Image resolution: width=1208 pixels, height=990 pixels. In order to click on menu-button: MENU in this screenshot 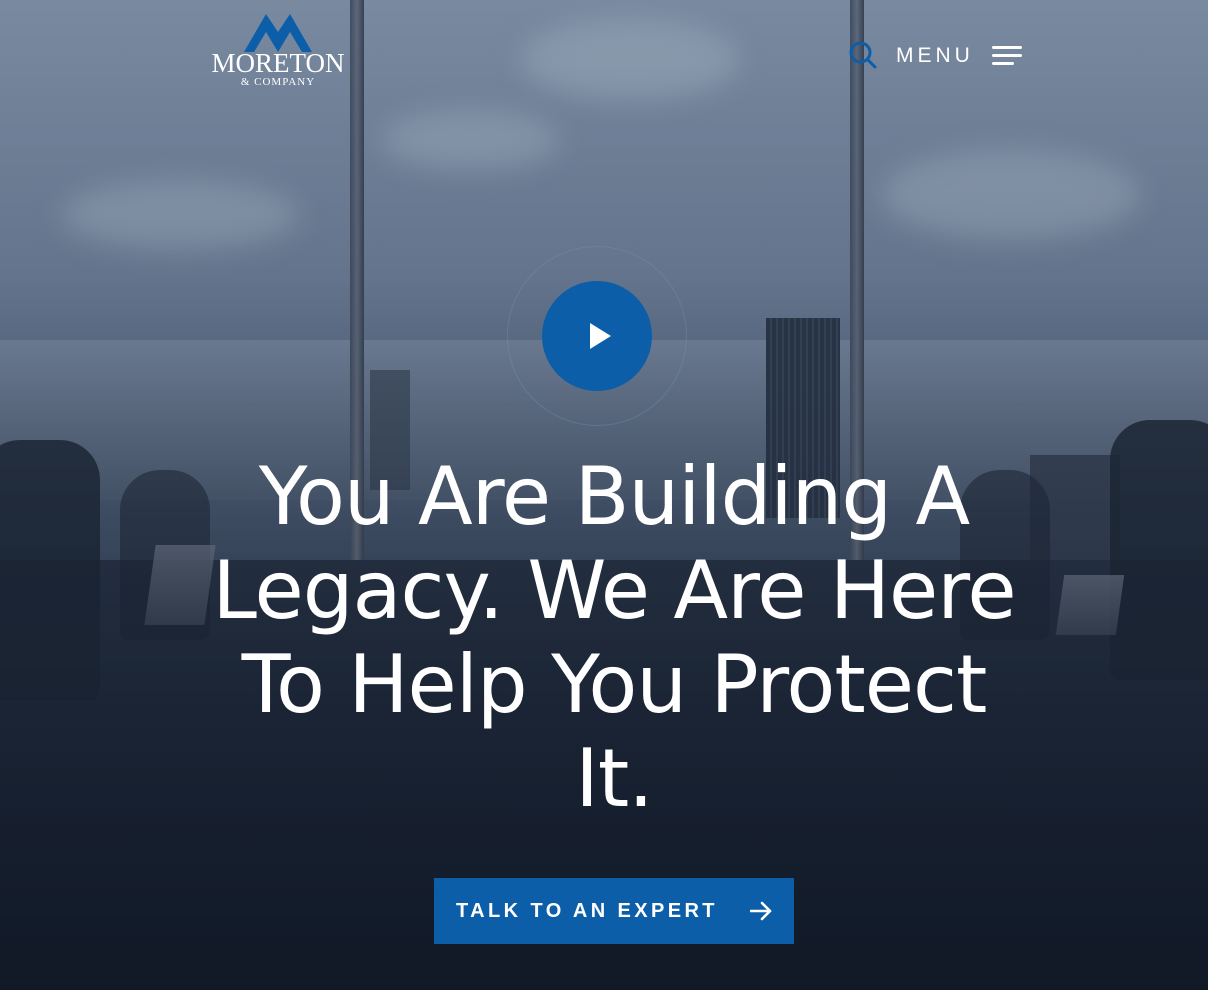, I will do `click(959, 56)`.